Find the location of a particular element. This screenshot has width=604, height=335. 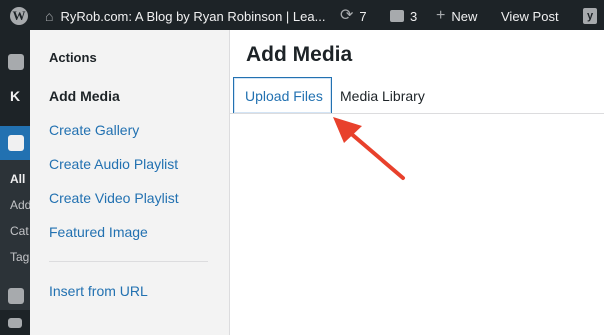

menu-create-audio-playlist: Create Audio Playlist is located at coordinates (113, 164).